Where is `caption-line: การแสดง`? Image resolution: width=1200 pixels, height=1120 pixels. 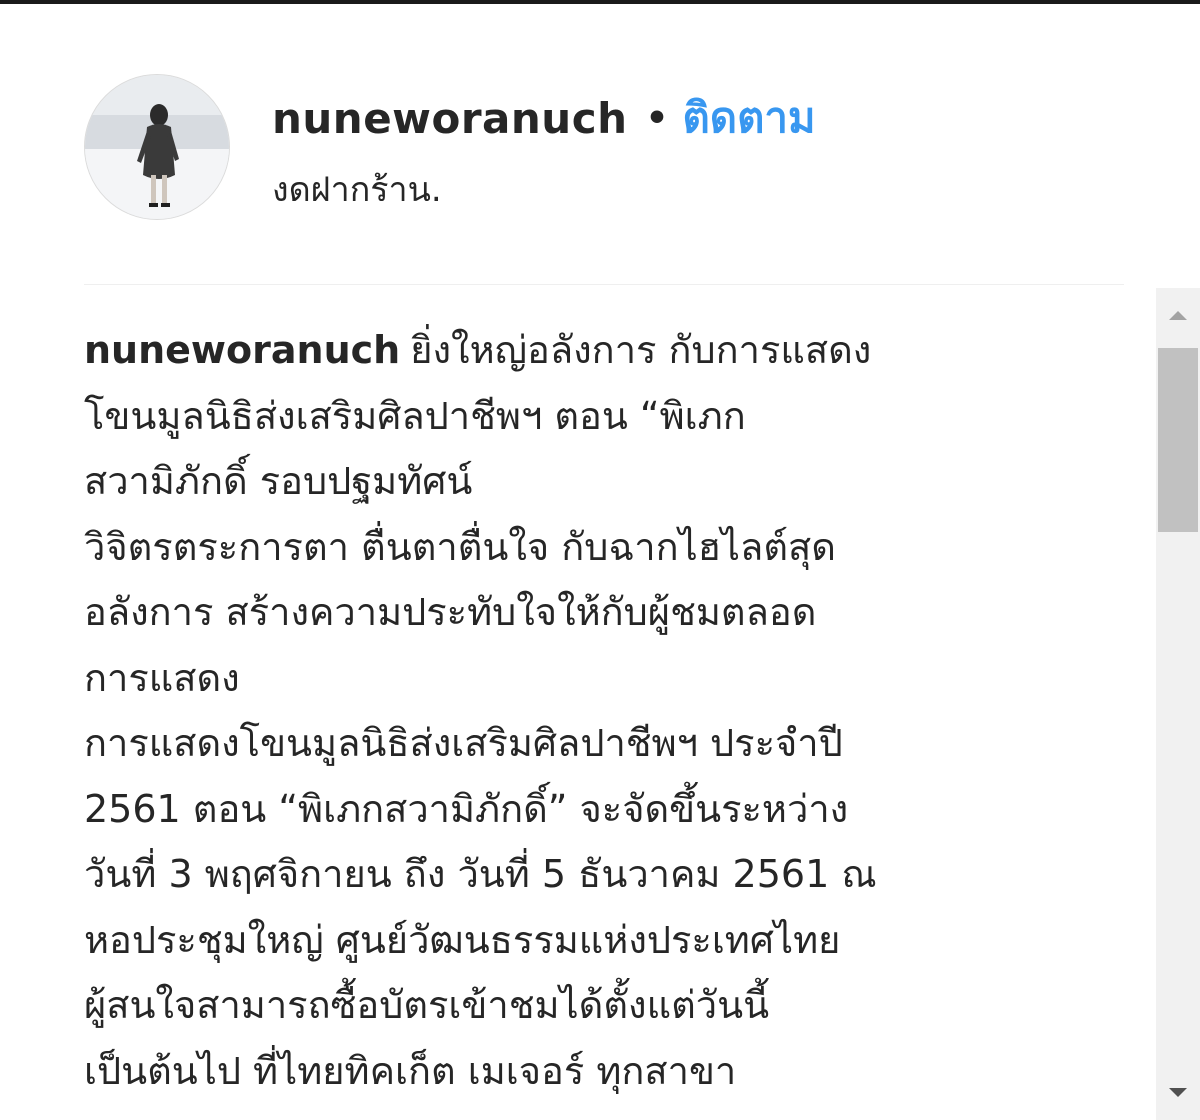 caption-line: การแสดง is located at coordinates (162, 677).